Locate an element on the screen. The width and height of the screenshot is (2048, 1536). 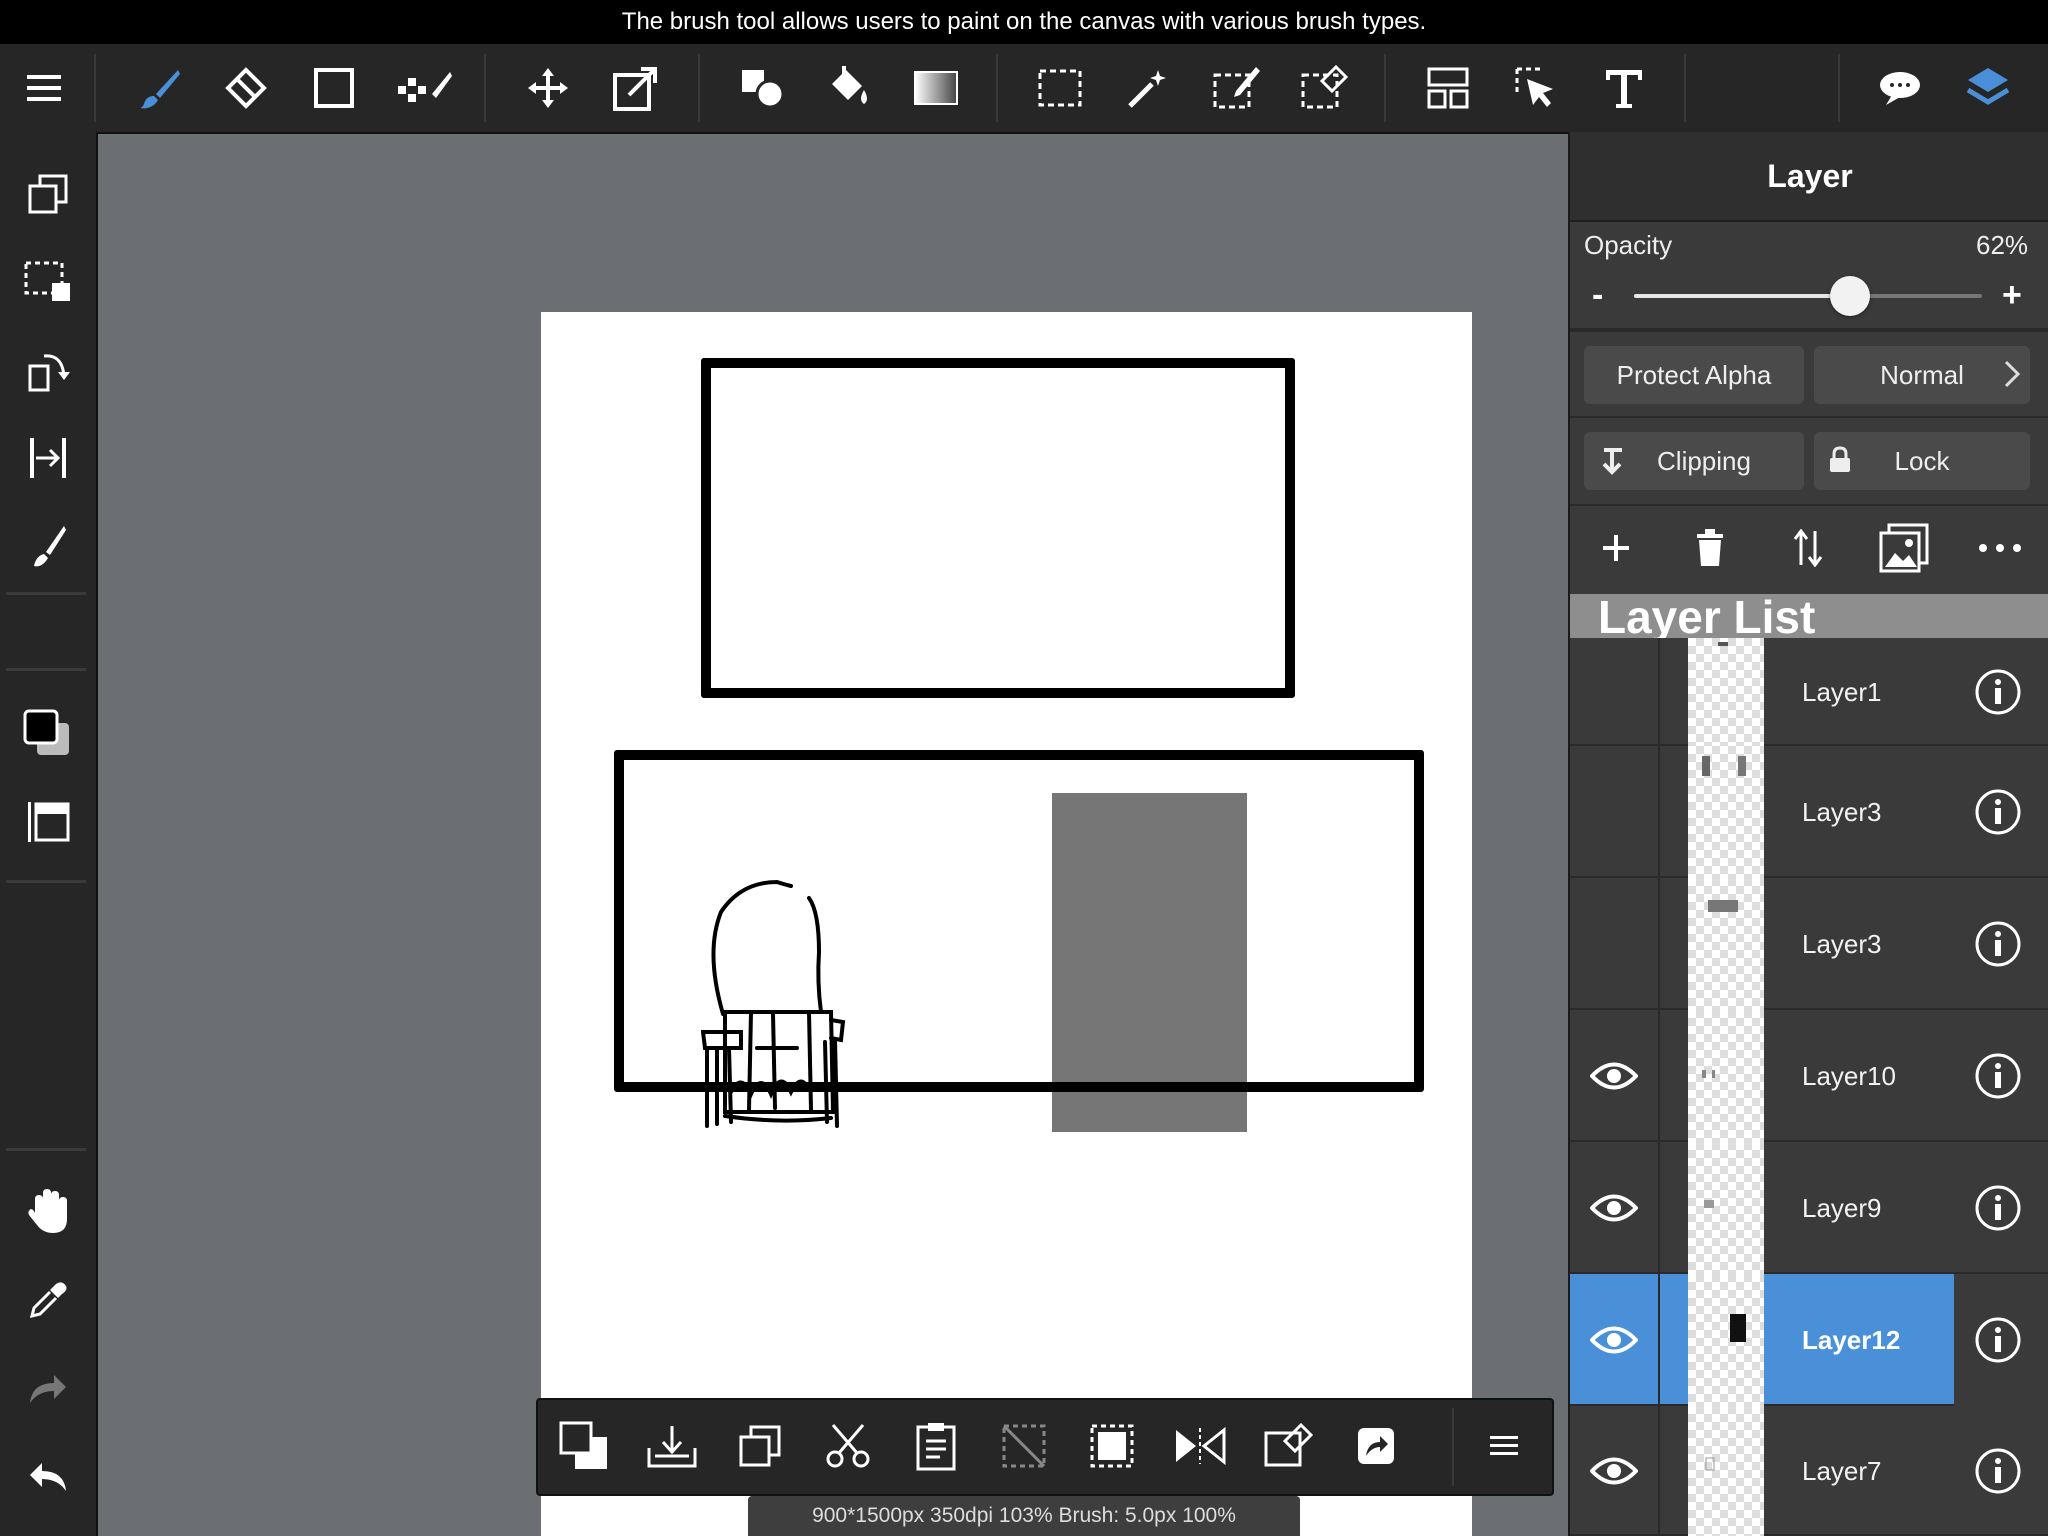
bucket-icon is located at coordinates (848, 88).